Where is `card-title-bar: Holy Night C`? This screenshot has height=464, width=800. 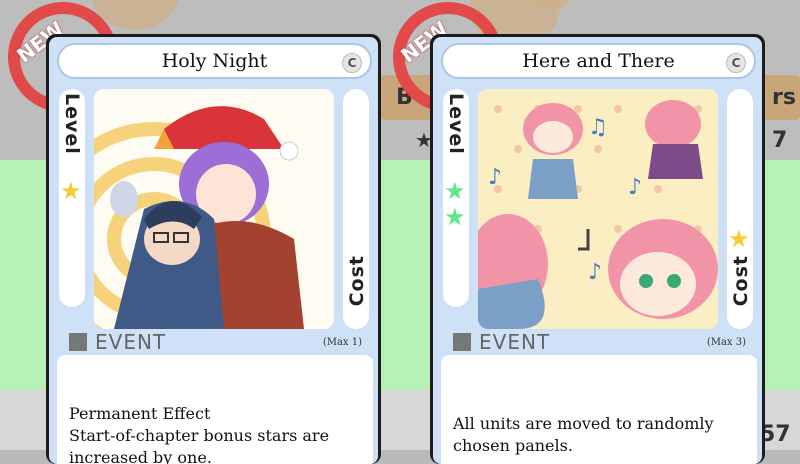 card-title-bar: Holy Night C is located at coordinates (214, 61).